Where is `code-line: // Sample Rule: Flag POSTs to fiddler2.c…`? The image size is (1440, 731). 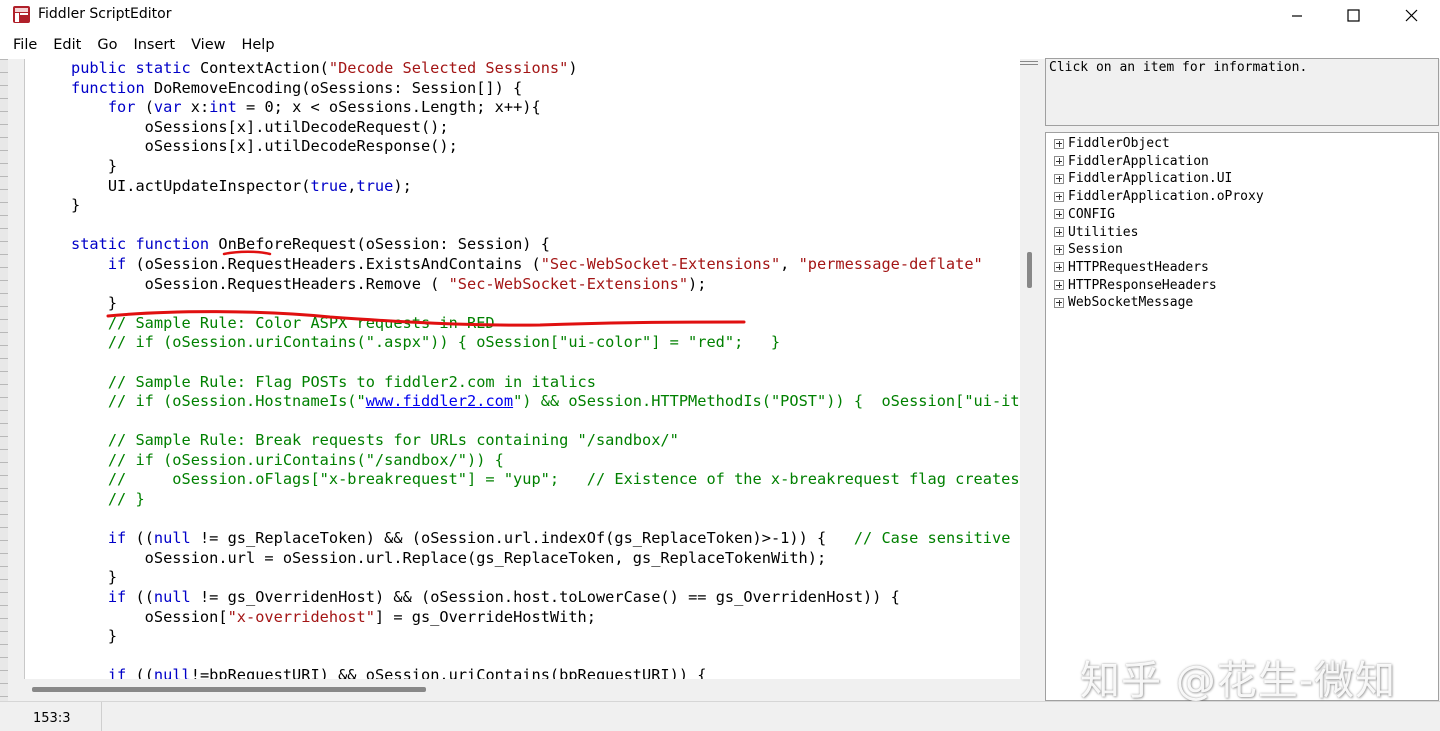
code-line: // Sample Rule: Flag POSTs to fiddler2.c… is located at coordinates (545, 383).